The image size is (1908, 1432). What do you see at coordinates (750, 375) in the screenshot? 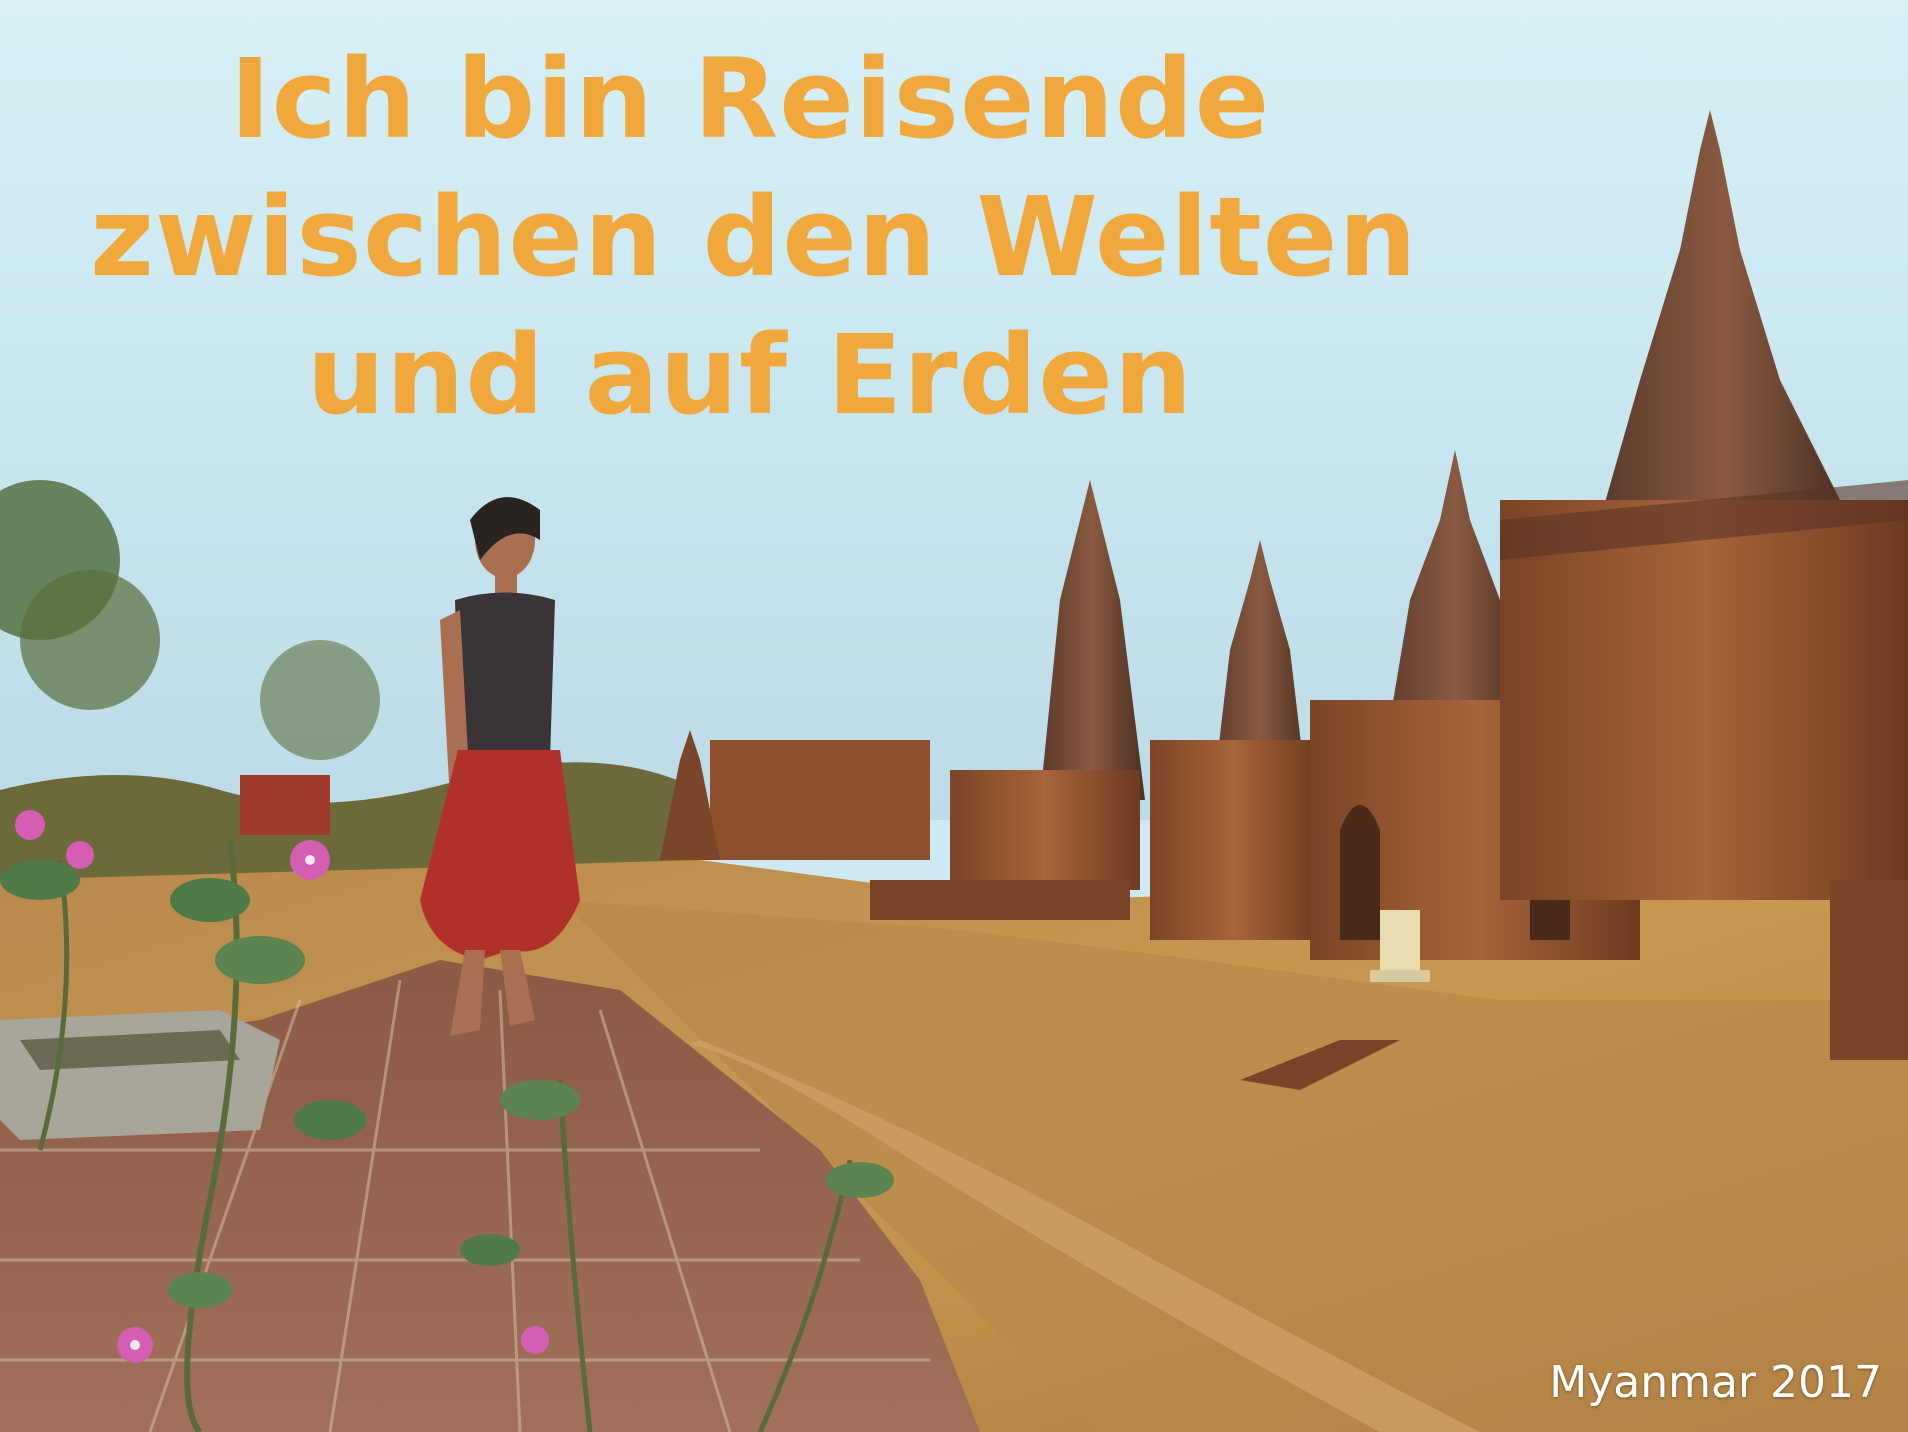
I see `headline-line: und auf Erden` at bounding box center [750, 375].